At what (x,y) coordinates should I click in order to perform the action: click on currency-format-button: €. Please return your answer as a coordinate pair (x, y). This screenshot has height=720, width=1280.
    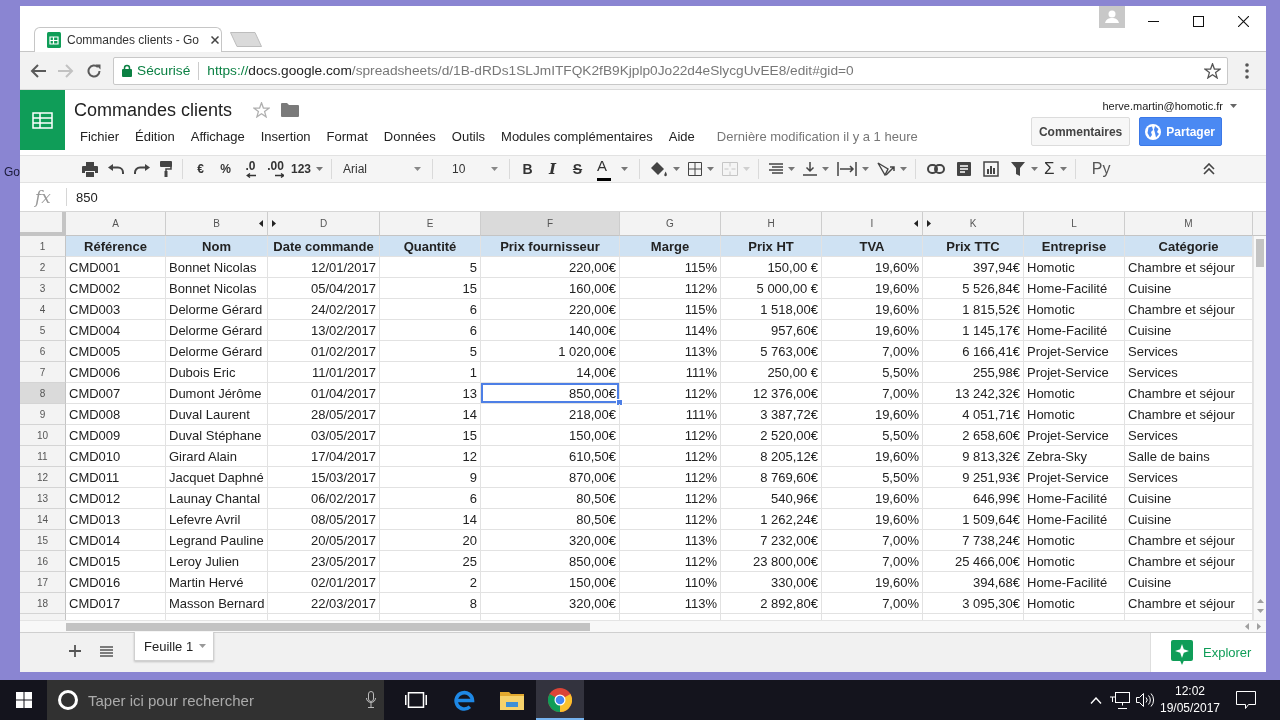
    Looking at the image, I should click on (200, 169).